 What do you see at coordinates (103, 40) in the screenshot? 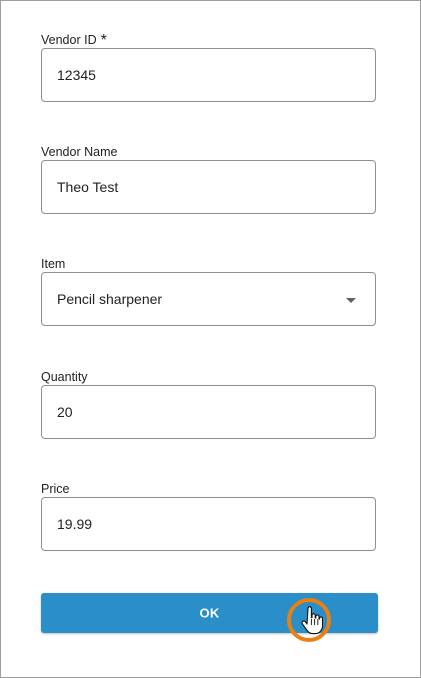
I see `required-marker: *` at bounding box center [103, 40].